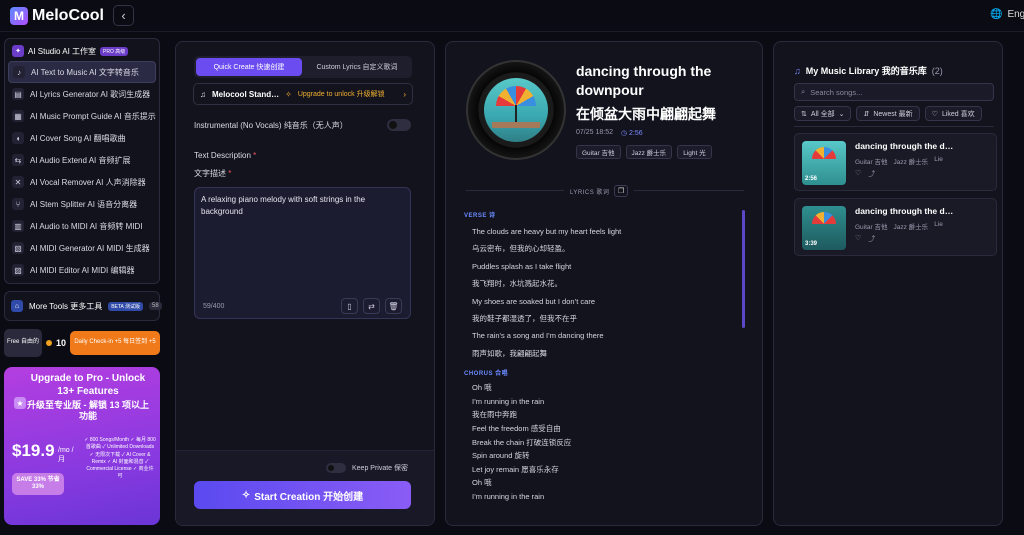 This screenshot has width=1024, height=535. Describe the element at coordinates (621, 191) in the screenshot. I see `copy-icon: ❐` at that location.